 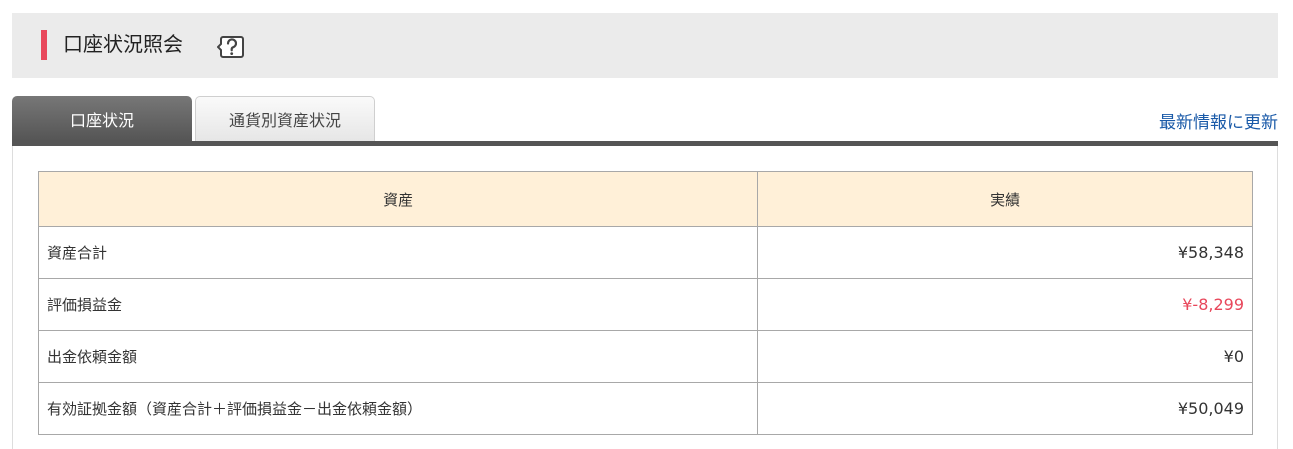 What do you see at coordinates (1218, 120) in the screenshot?
I see `refresh-link: 最新情報に更新` at bounding box center [1218, 120].